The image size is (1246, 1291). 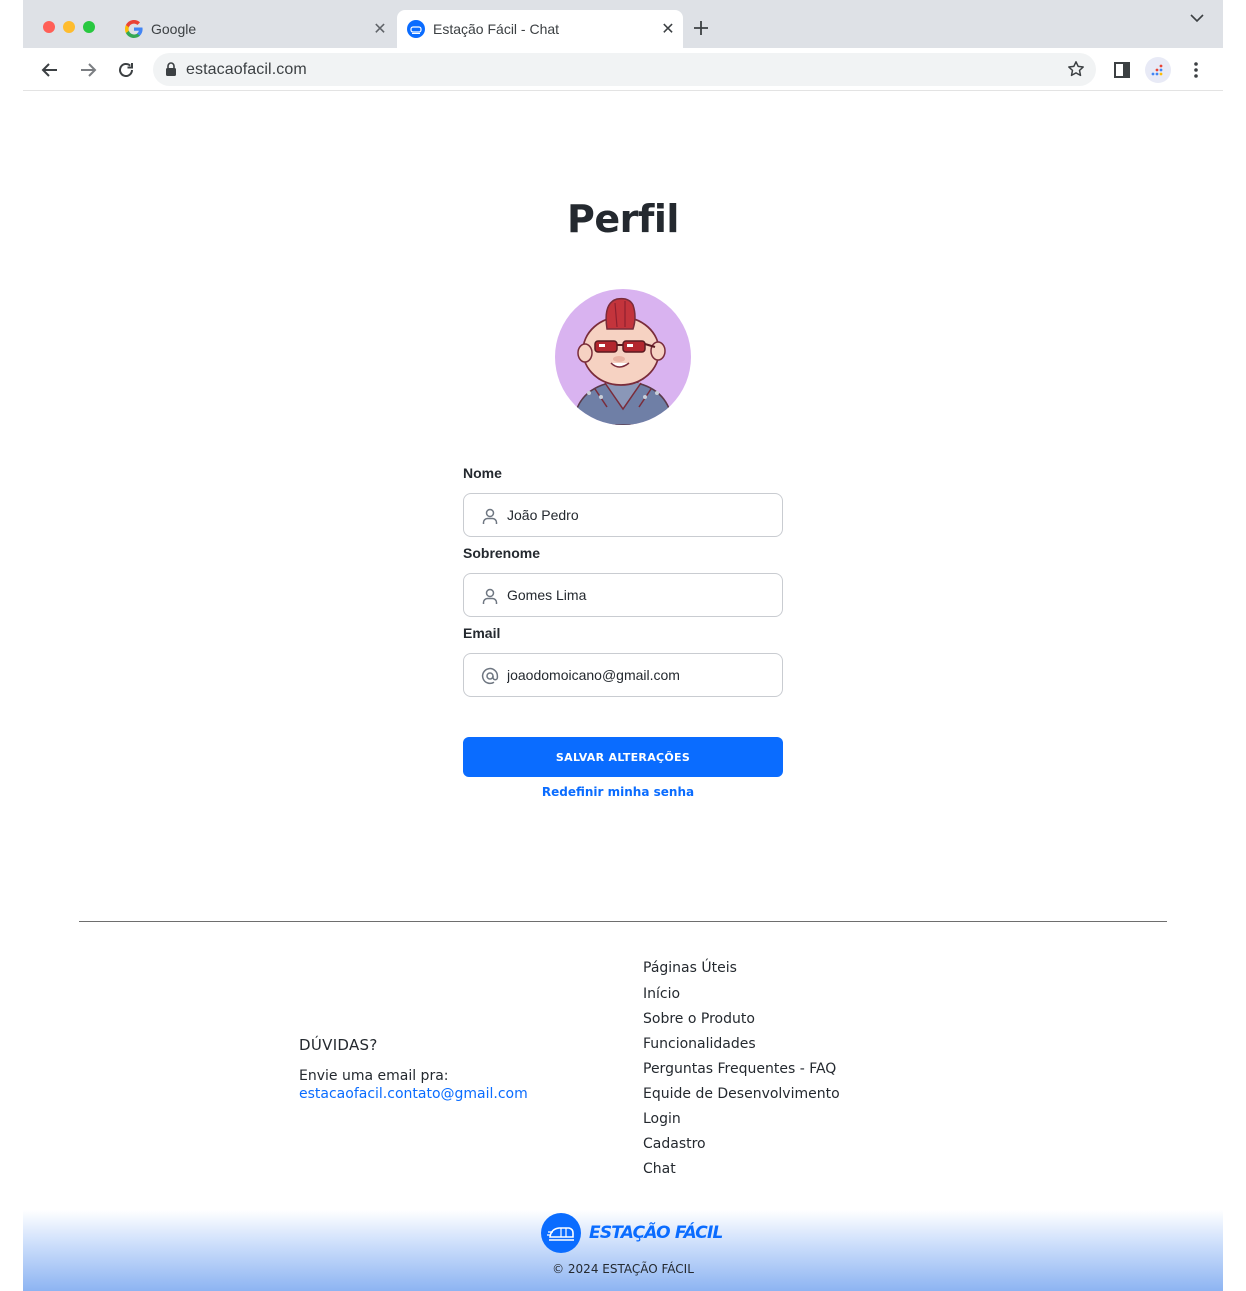 I want to click on footer-band: ESTAÇÃO FÁCIL © 2024 ESTAÇÃO FÁCIL, so click(x=623, y=1250).